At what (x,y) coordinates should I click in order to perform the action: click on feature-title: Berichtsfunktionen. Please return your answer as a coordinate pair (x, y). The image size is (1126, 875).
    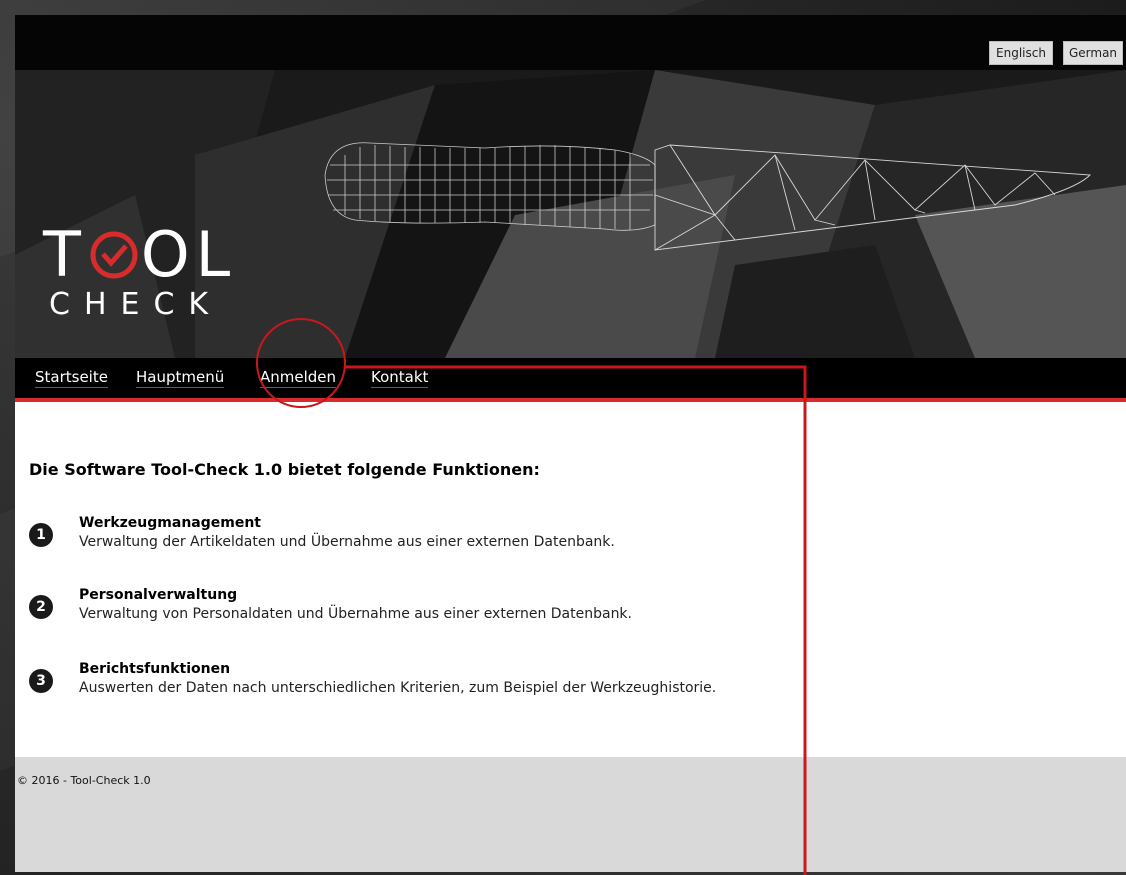
    Looking at the image, I should click on (155, 669).